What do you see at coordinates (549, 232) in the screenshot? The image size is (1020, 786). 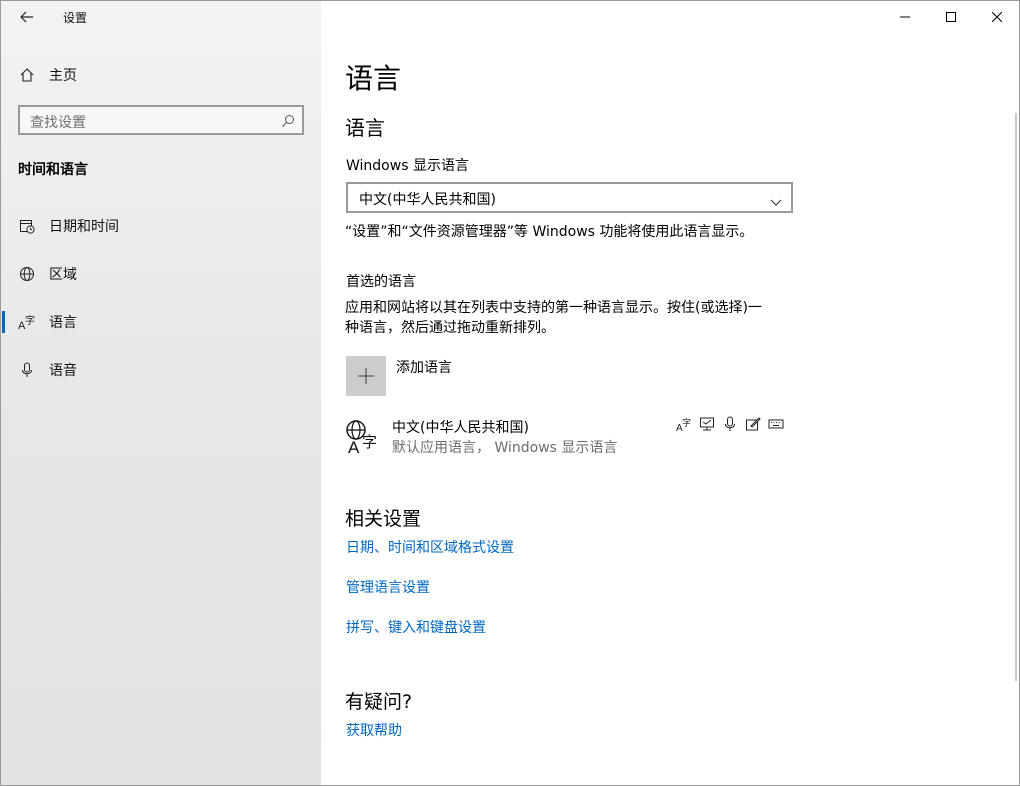 I see `display-language-description: “设置”和“文件资源管理器”等 Windows 功能将使用此语言显示。` at bounding box center [549, 232].